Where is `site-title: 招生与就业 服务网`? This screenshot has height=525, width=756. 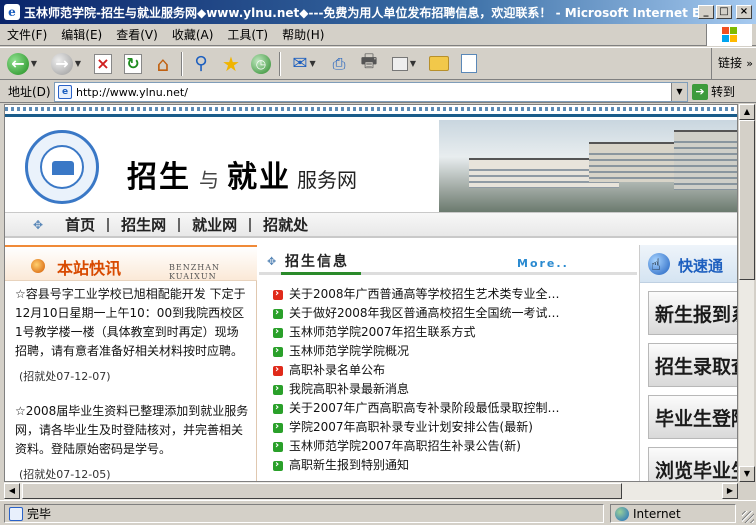 site-title: 招生与就业 服务网 is located at coordinates (242, 174).